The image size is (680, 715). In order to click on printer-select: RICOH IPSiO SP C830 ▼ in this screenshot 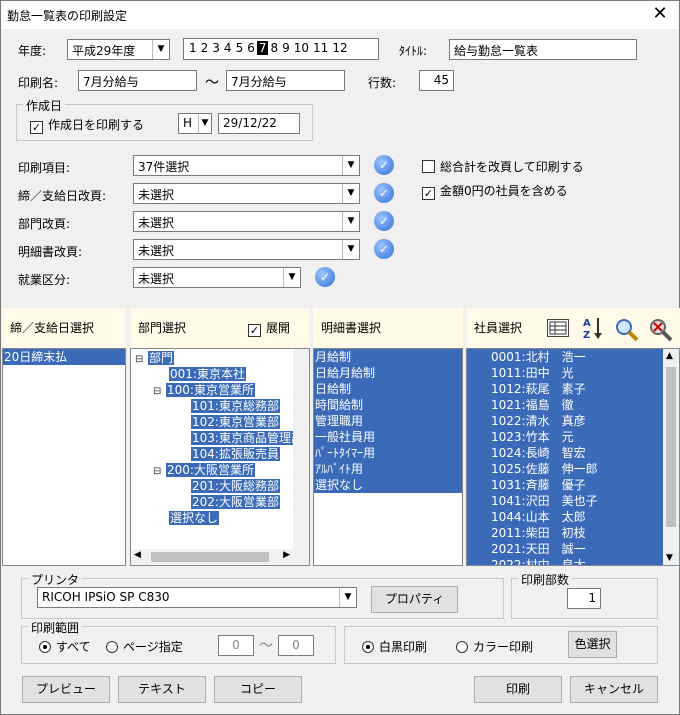, I will do `click(197, 597)`.